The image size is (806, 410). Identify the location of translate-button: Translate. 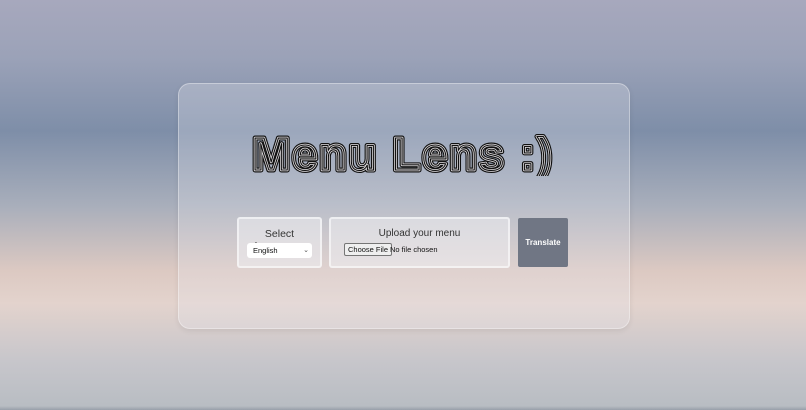
(543, 242).